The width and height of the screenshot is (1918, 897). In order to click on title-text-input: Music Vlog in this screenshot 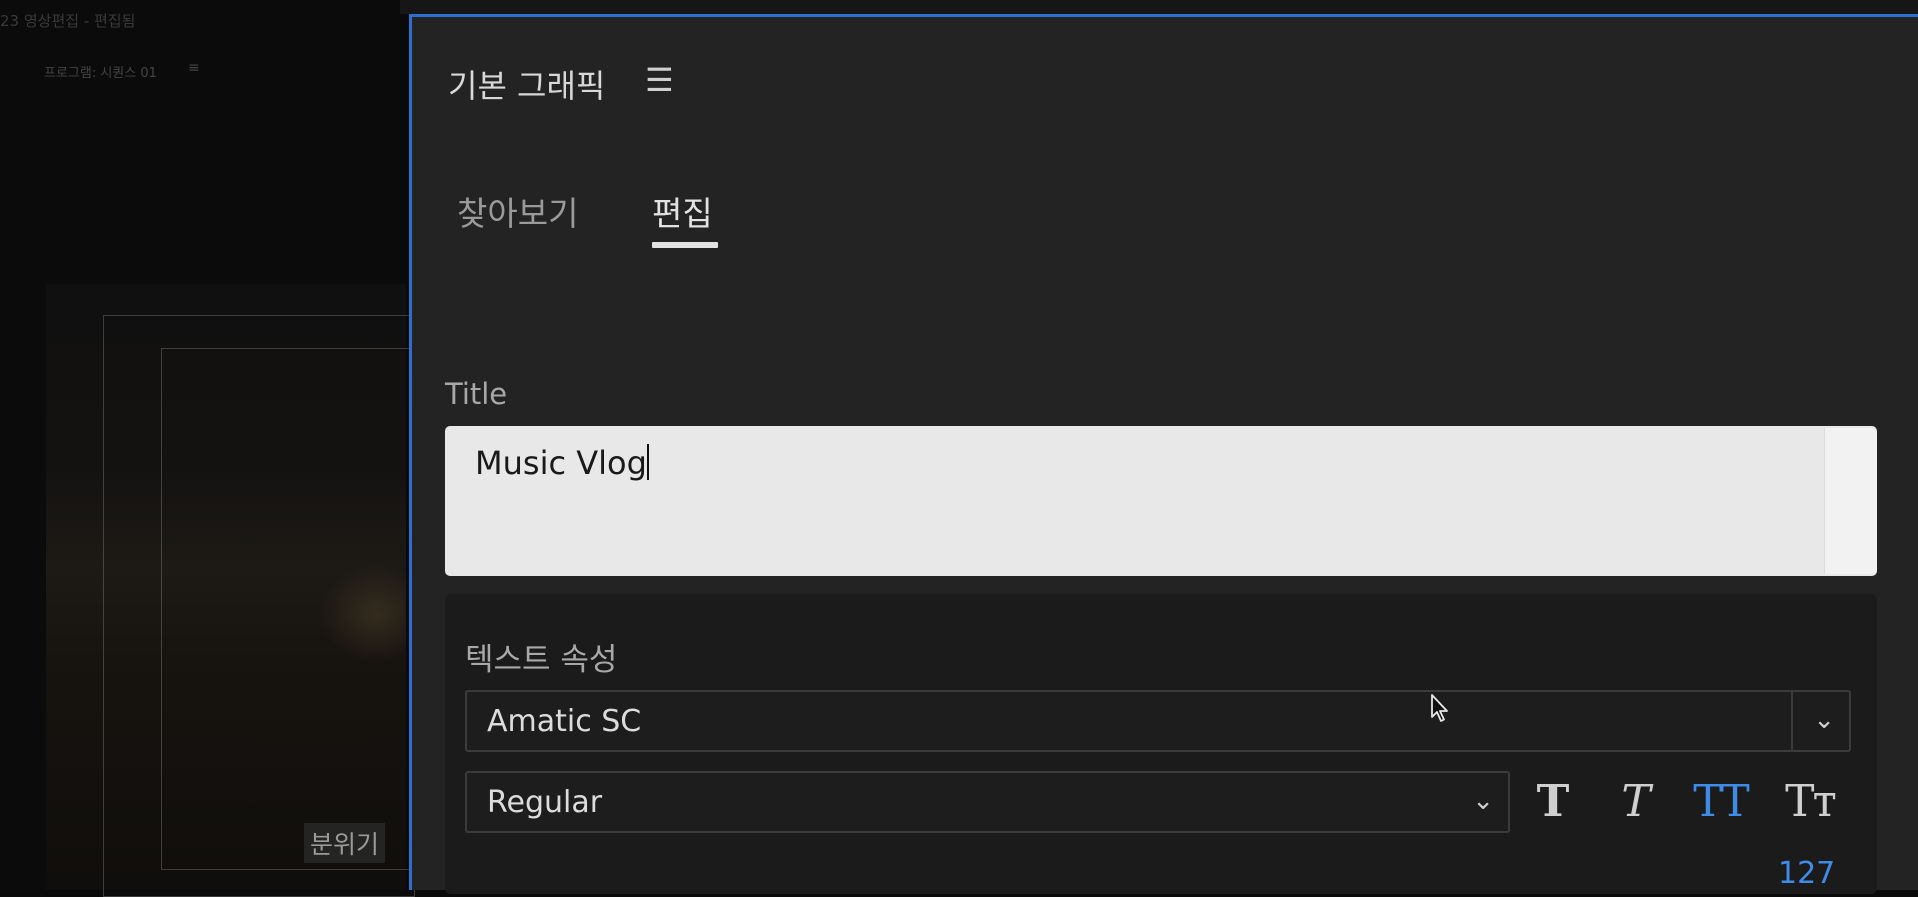, I will do `click(1161, 501)`.